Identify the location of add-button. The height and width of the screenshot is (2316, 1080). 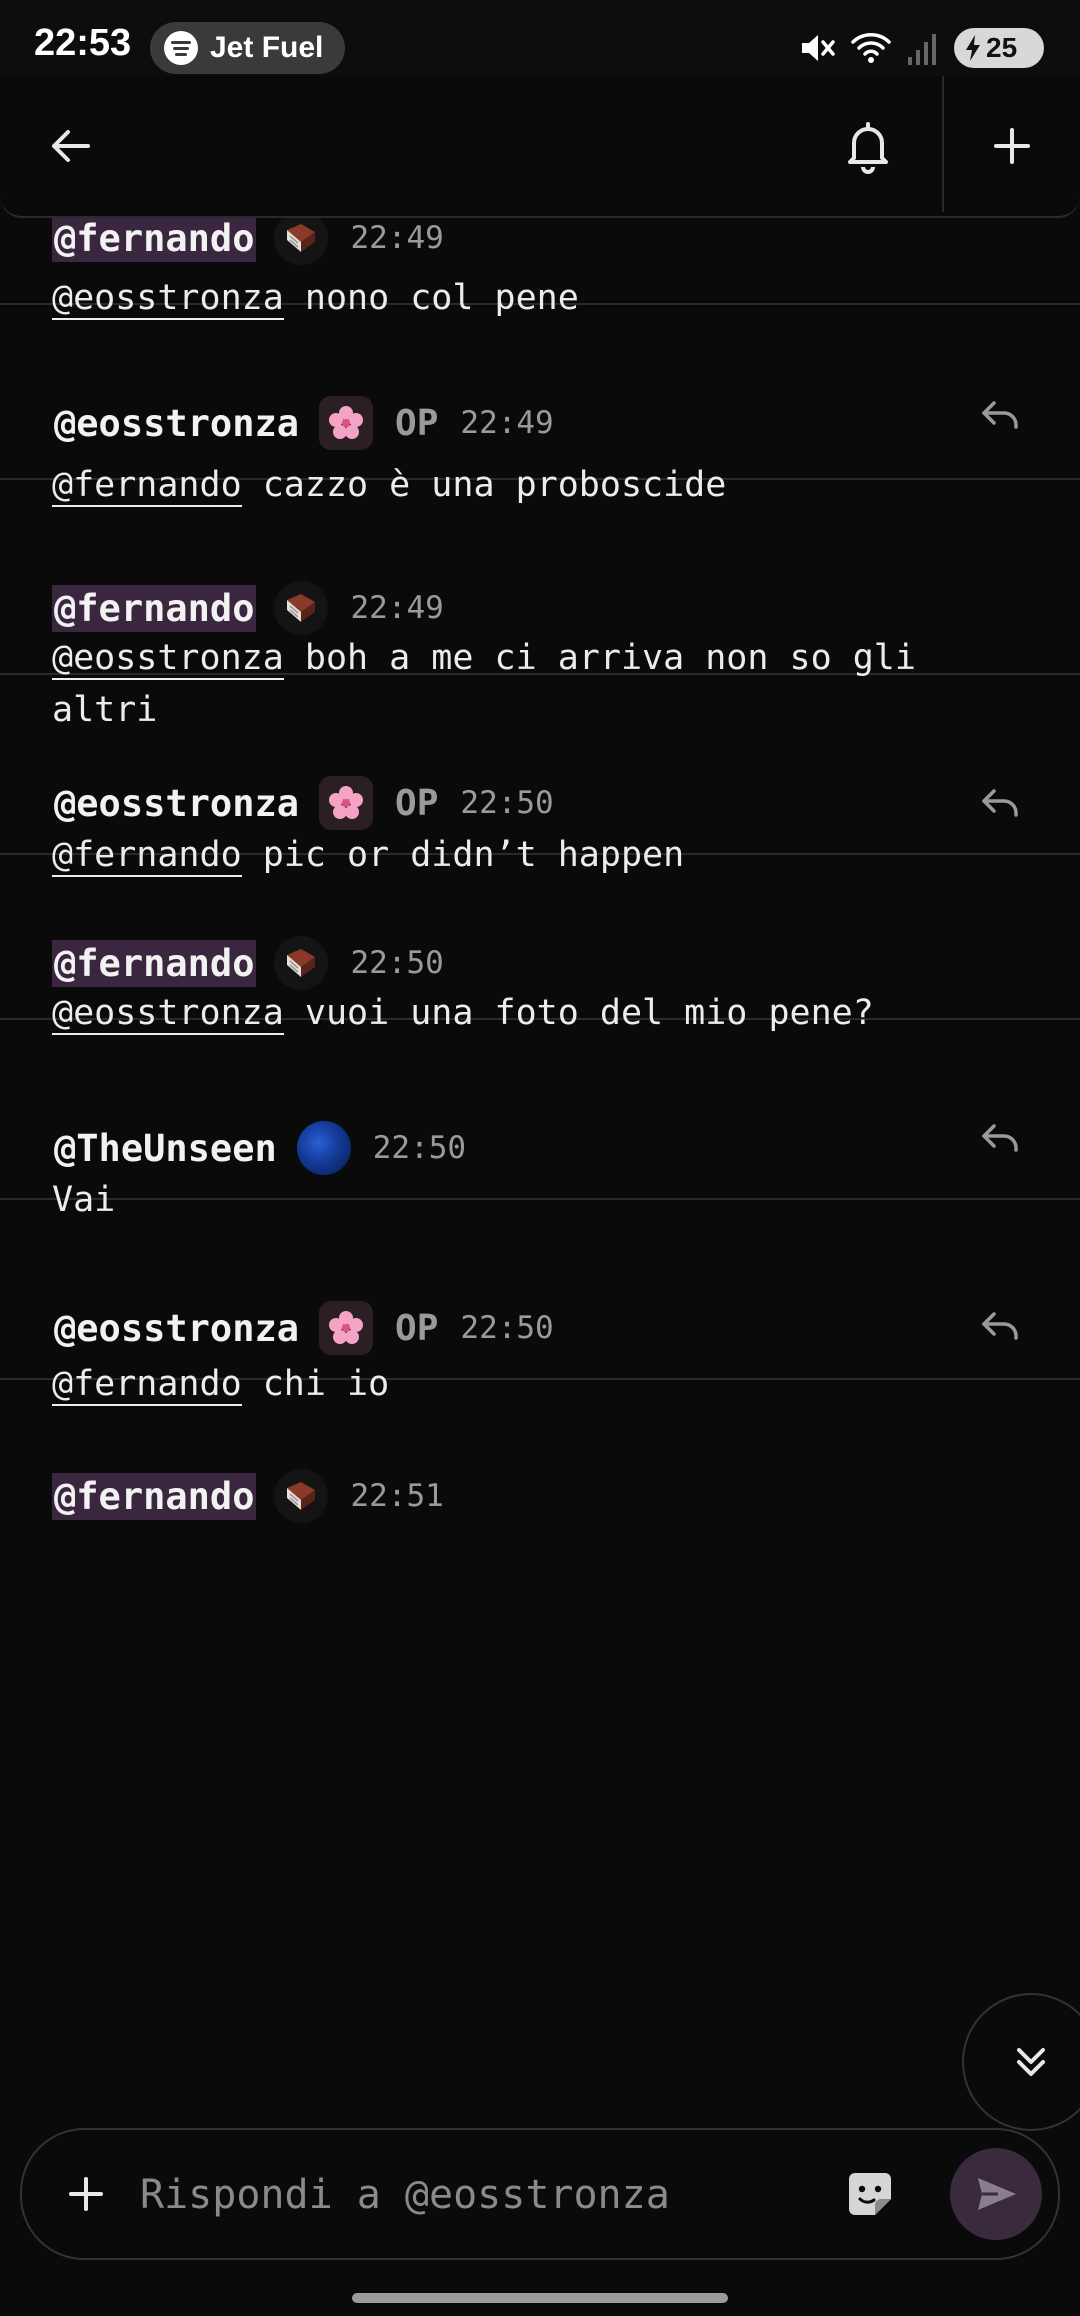
(1011, 146).